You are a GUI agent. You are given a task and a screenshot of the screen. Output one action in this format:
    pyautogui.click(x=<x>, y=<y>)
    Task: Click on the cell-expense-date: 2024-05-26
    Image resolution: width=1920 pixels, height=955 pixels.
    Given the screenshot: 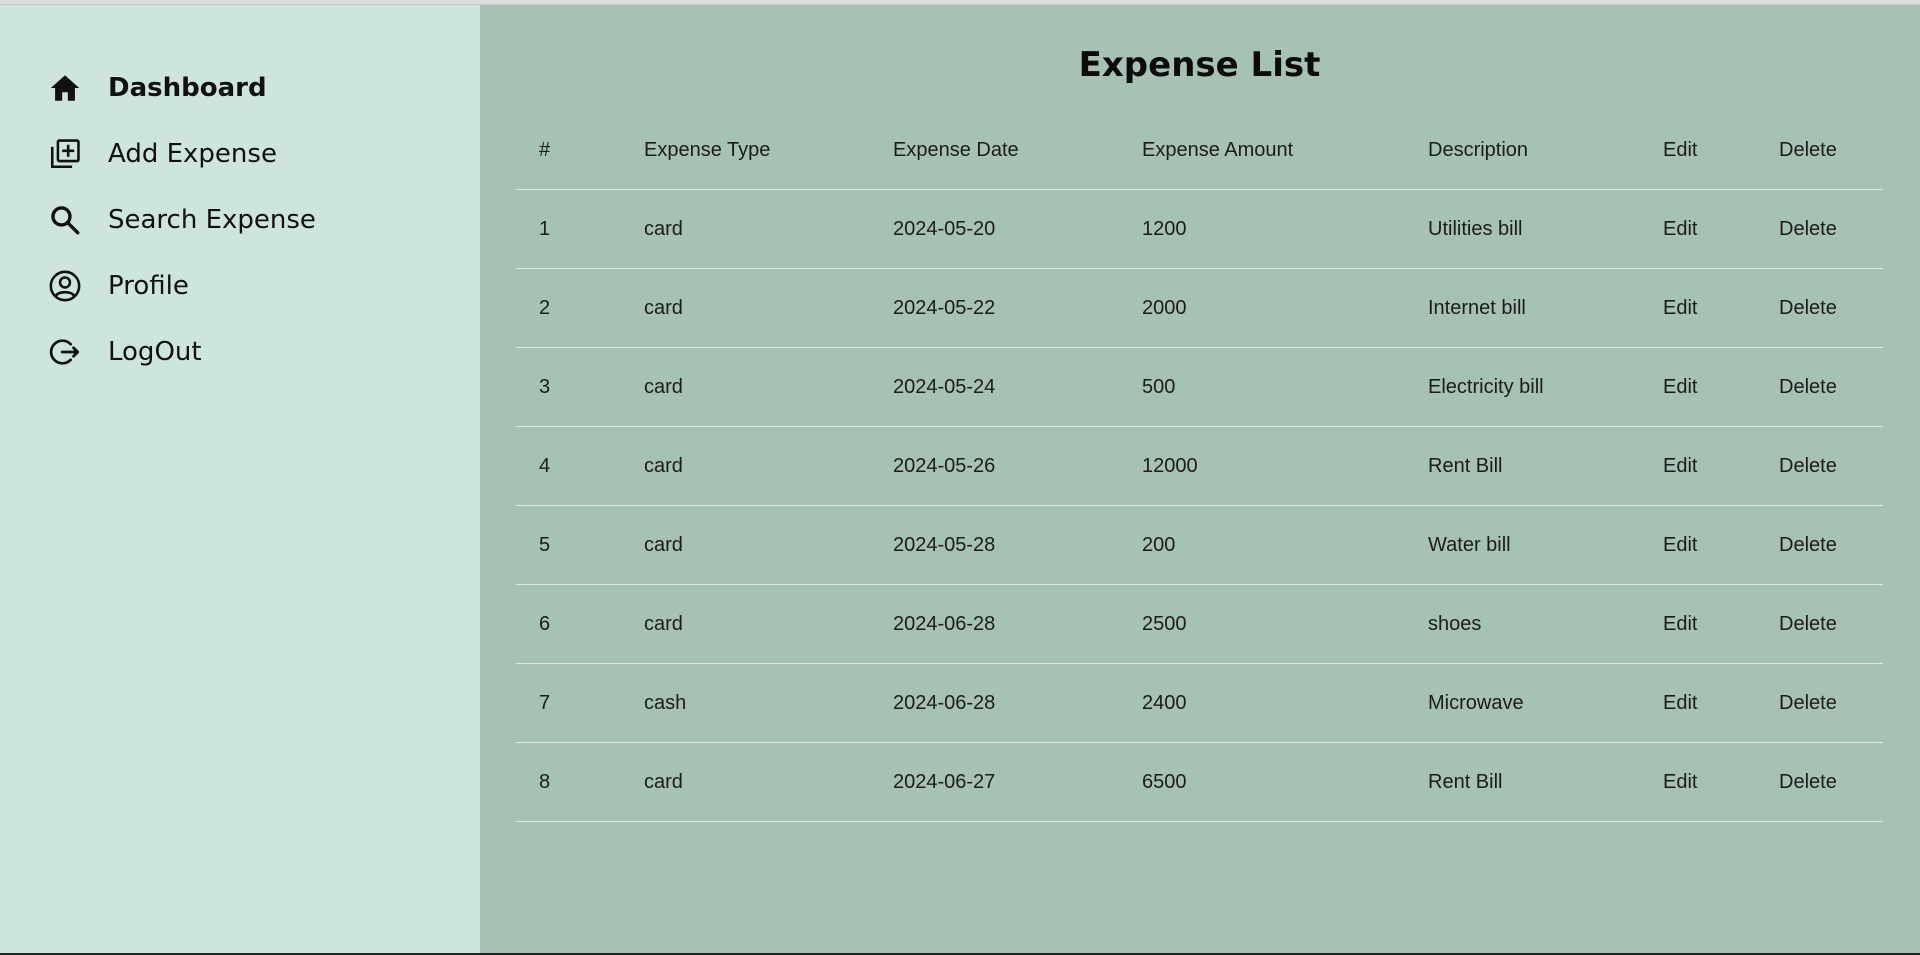 What is the action you would take?
    pyautogui.click(x=1017, y=466)
    